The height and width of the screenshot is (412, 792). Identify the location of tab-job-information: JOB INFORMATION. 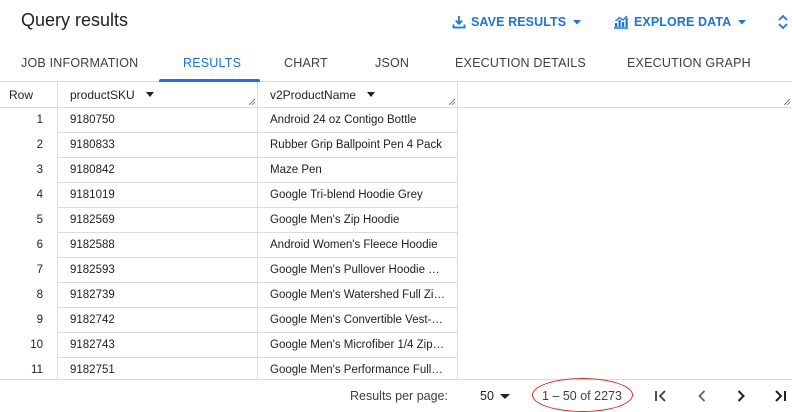
(79, 63).